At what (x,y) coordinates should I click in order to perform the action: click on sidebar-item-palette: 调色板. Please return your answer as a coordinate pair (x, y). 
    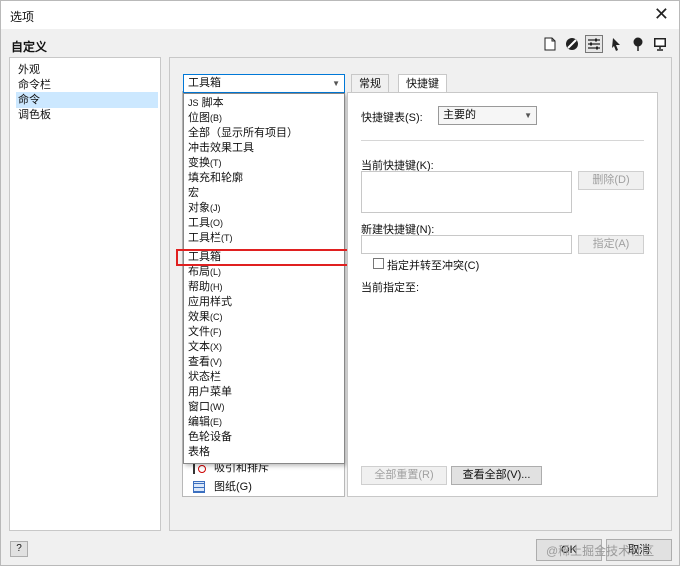
    Looking at the image, I should click on (87, 115).